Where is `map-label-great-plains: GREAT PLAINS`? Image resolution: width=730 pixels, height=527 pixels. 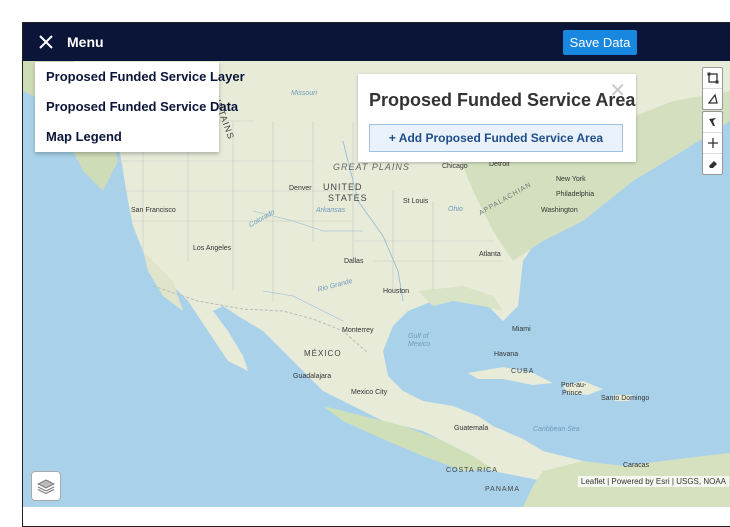
map-label-great-plains: GREAT PLAINS is located at coordinates (371, 167).